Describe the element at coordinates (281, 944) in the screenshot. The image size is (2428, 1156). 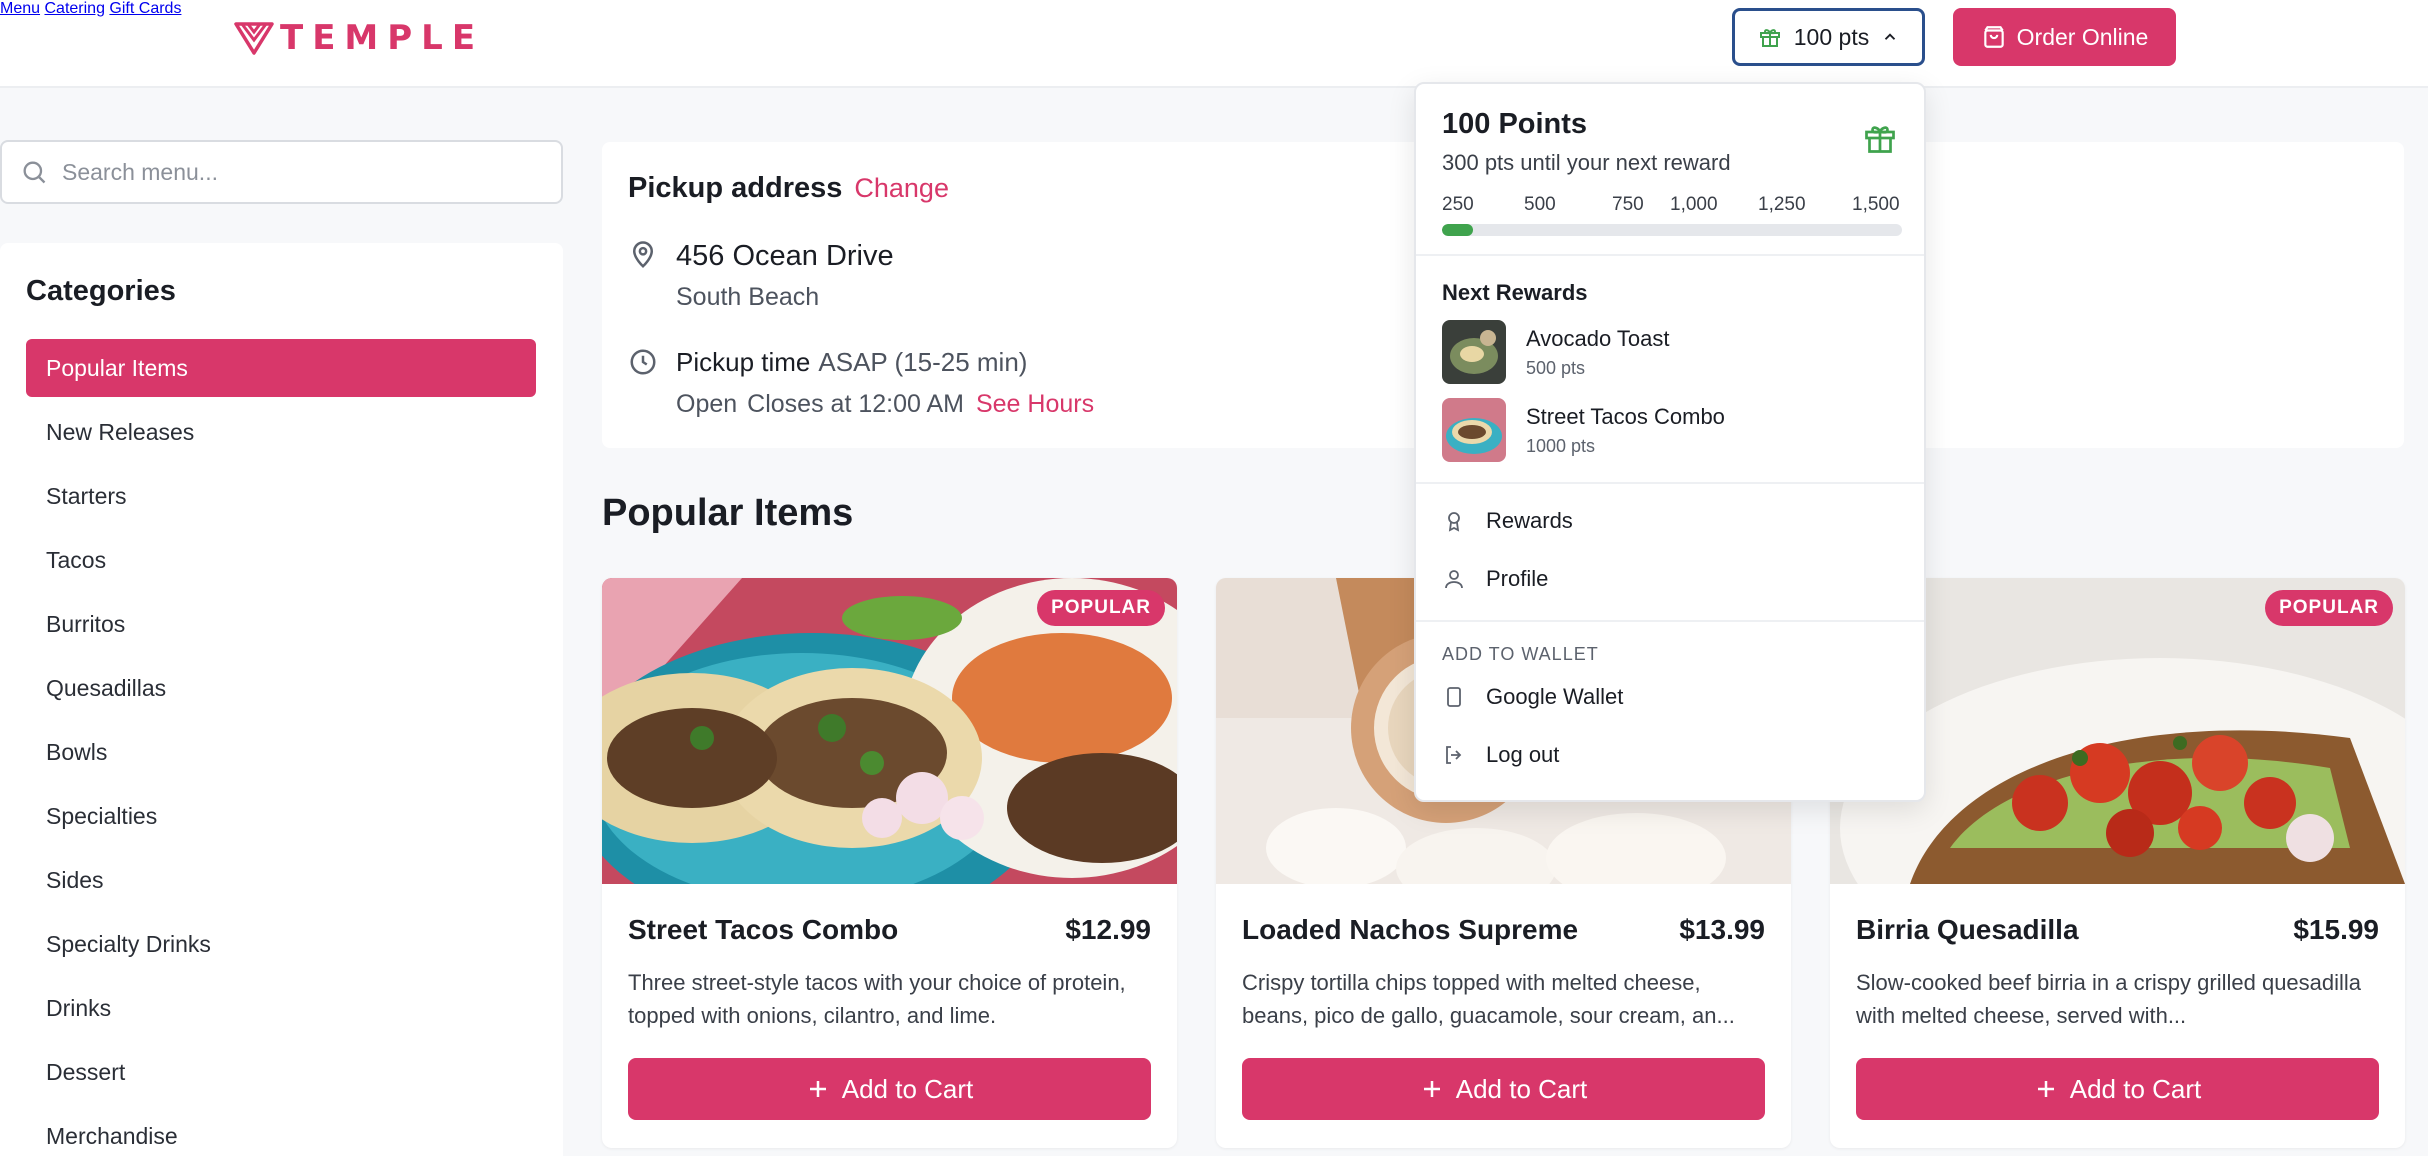
I see `category-specialty-drinks: Specialty Drinks` at that location.